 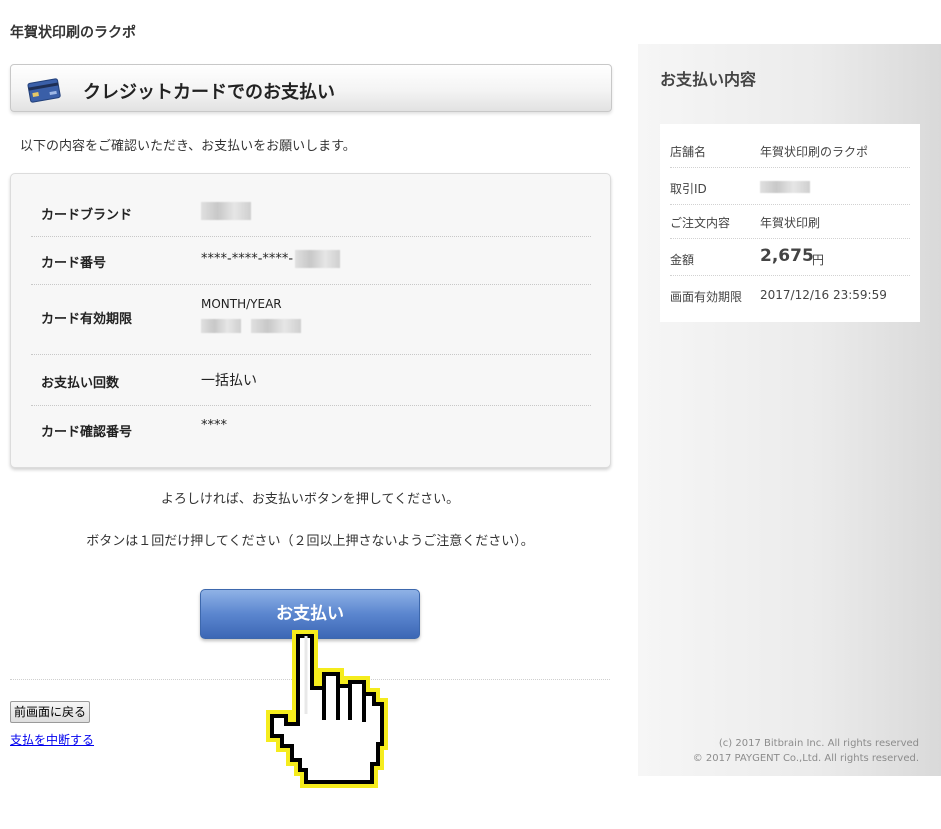 What do you see at coordinates (327, 709) in the screenshot?
I see `hand-pointer-icon` at bounding box center [327, 709].